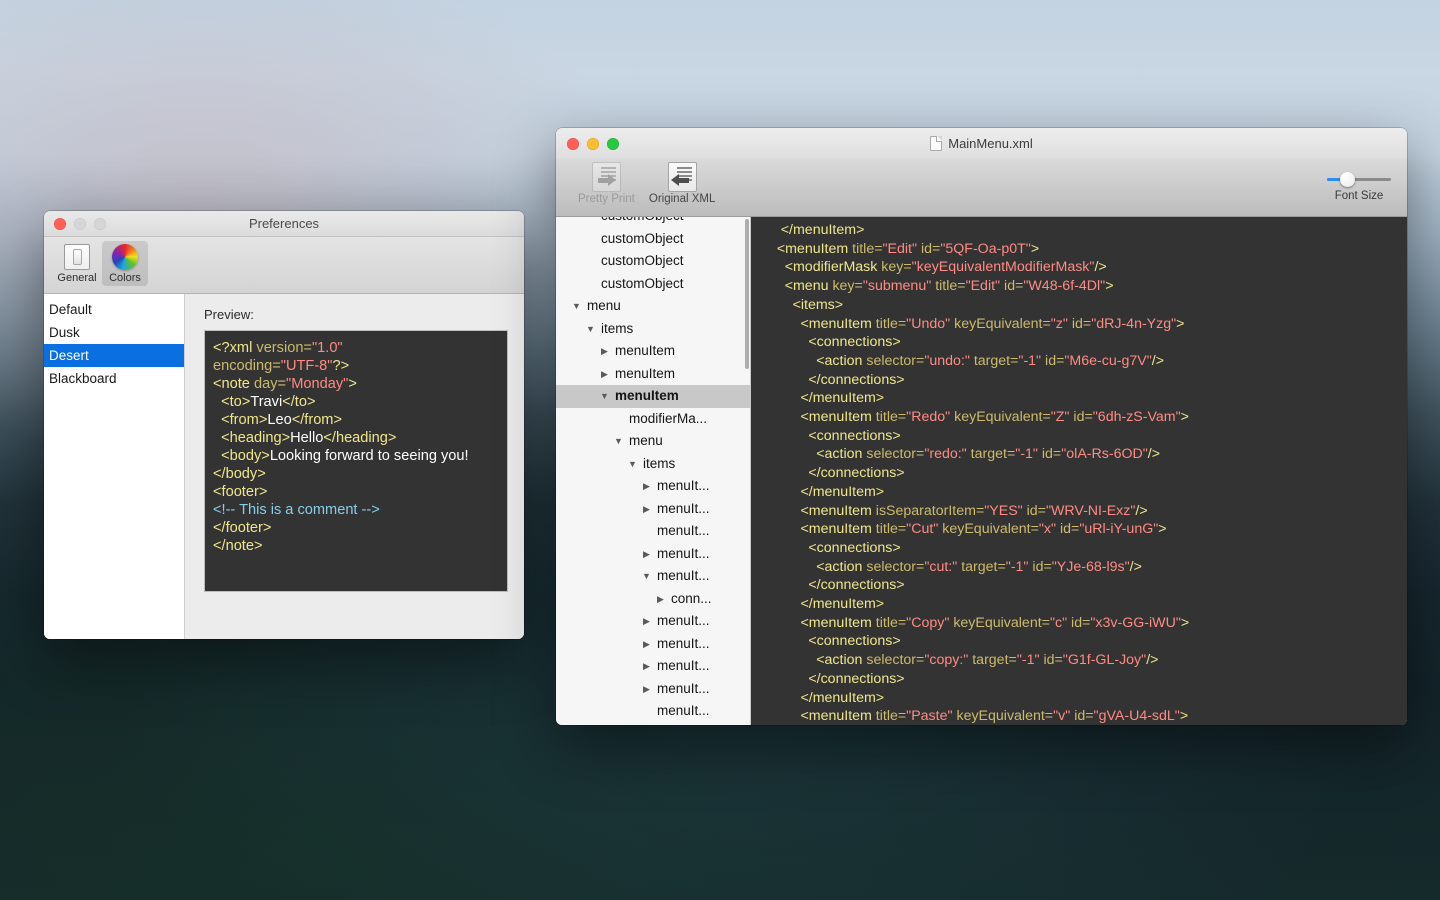  Describe the element at coordinates (114, 332) in the screenshot. I see `theme-row: Dusk` at that location.